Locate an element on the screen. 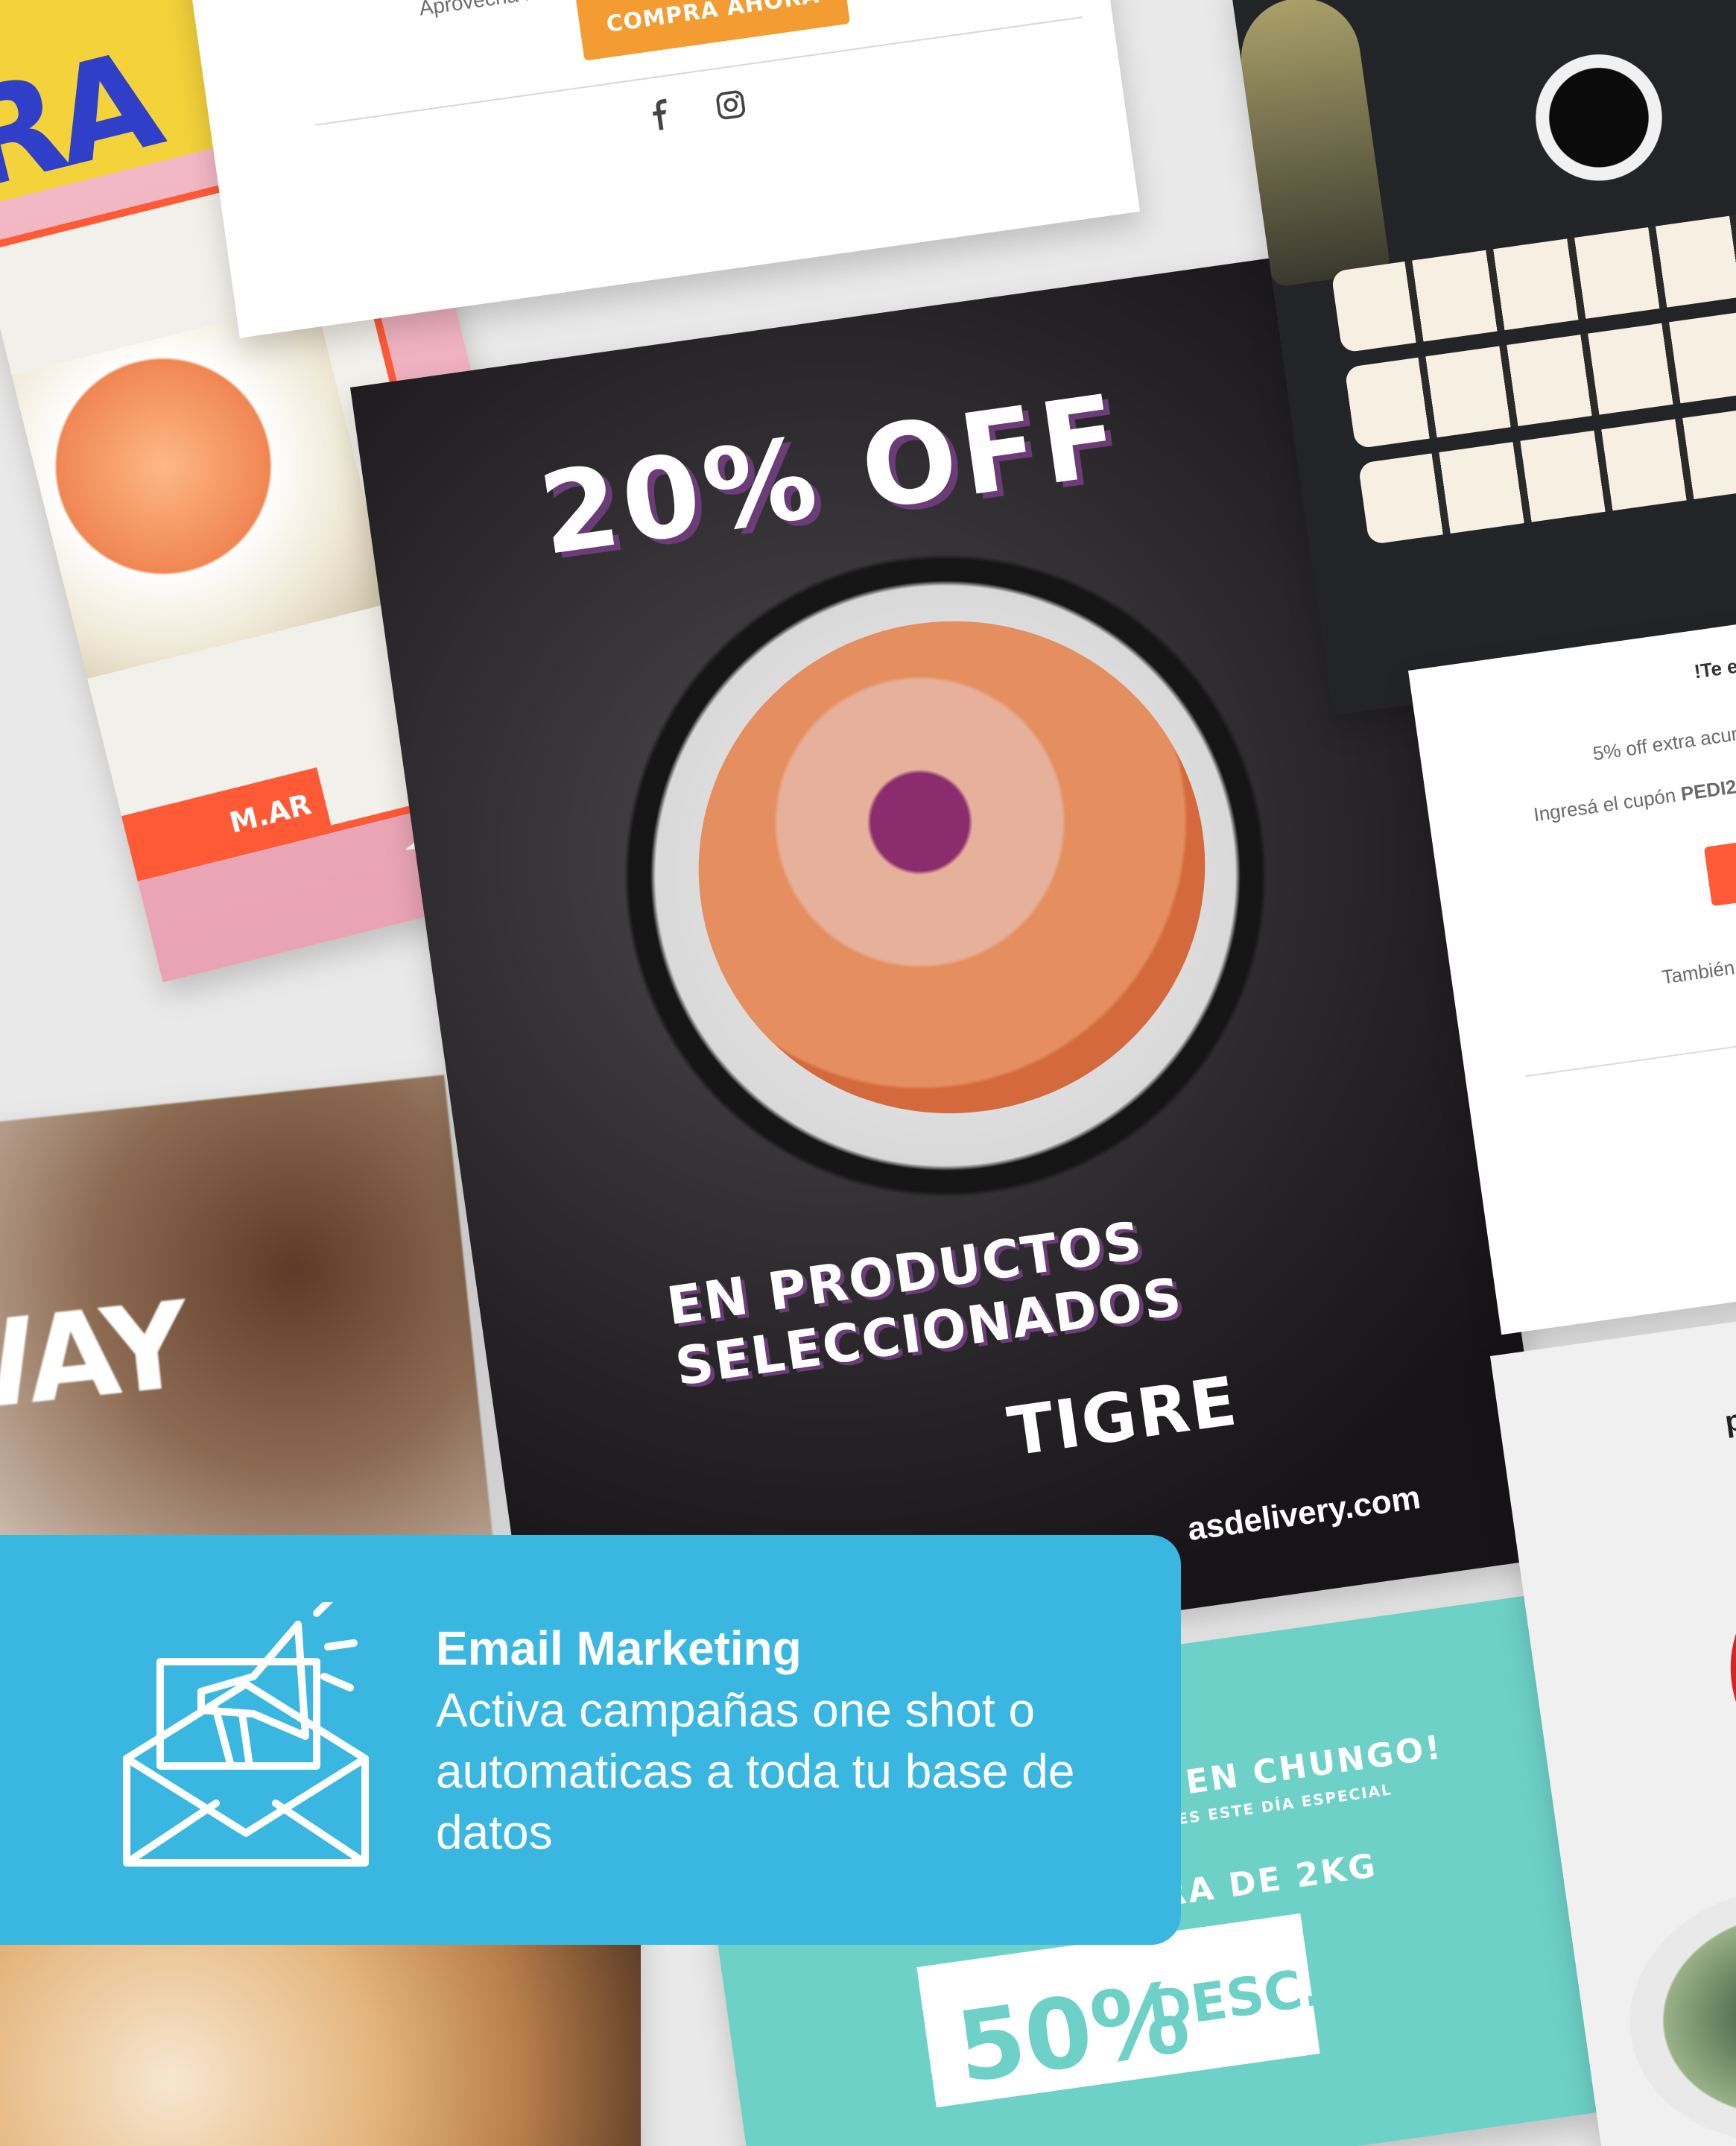 The image size is (1736, 2146). salad-bowl-image is located at coordinates (1674, 2006).